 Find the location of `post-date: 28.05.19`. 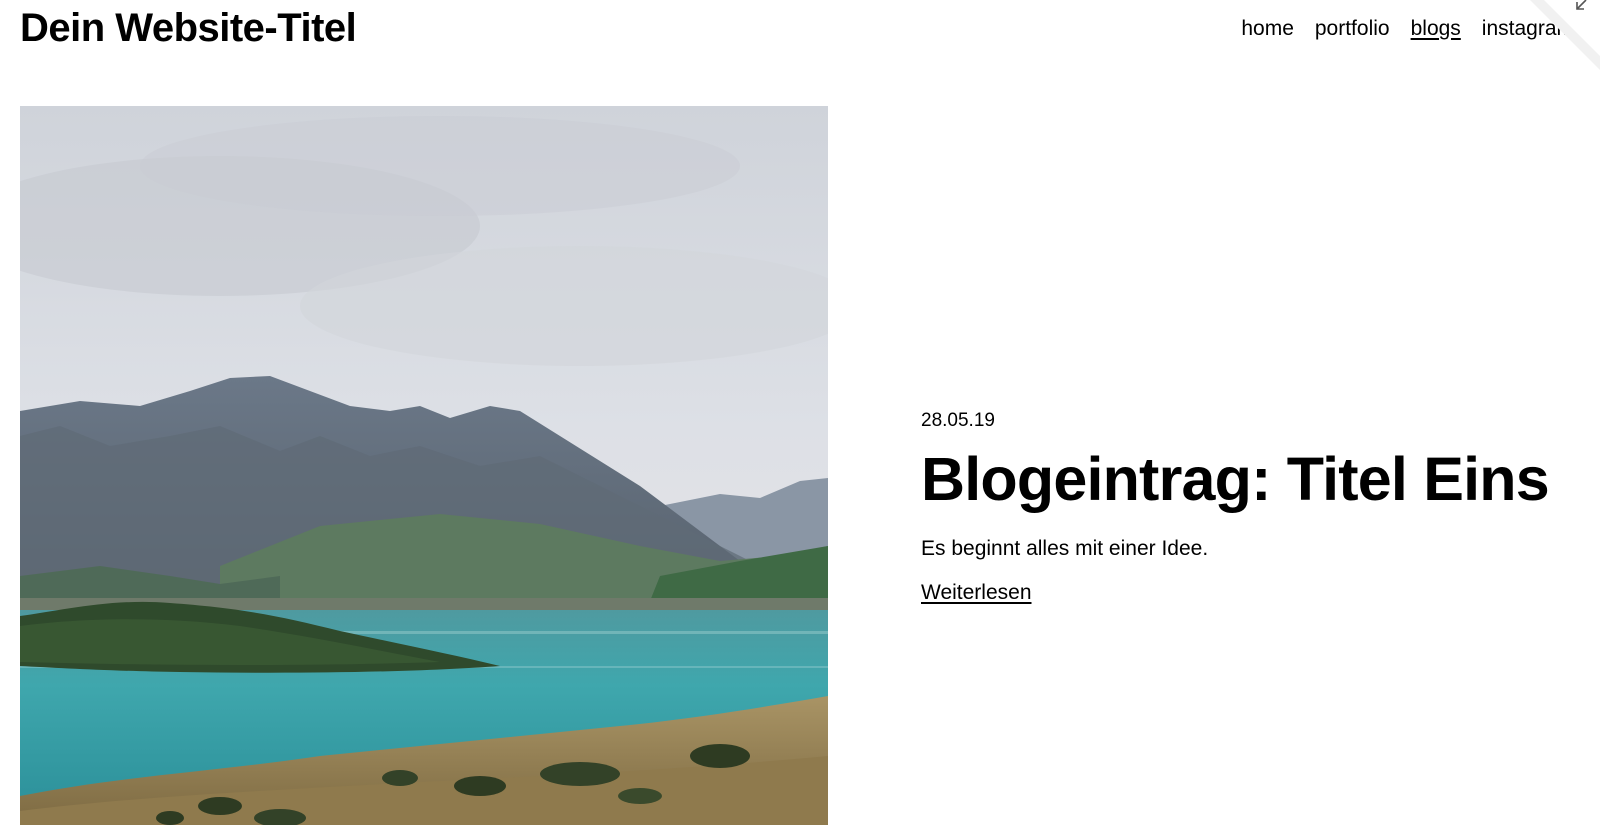

post-date: 28.05.19 is located at coordinates (958, 420).